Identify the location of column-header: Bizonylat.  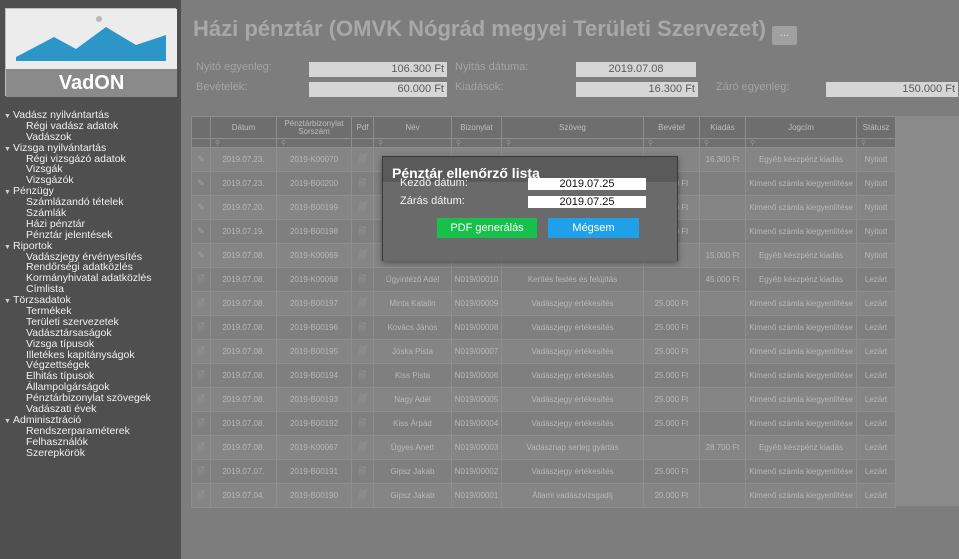
(476, 127).